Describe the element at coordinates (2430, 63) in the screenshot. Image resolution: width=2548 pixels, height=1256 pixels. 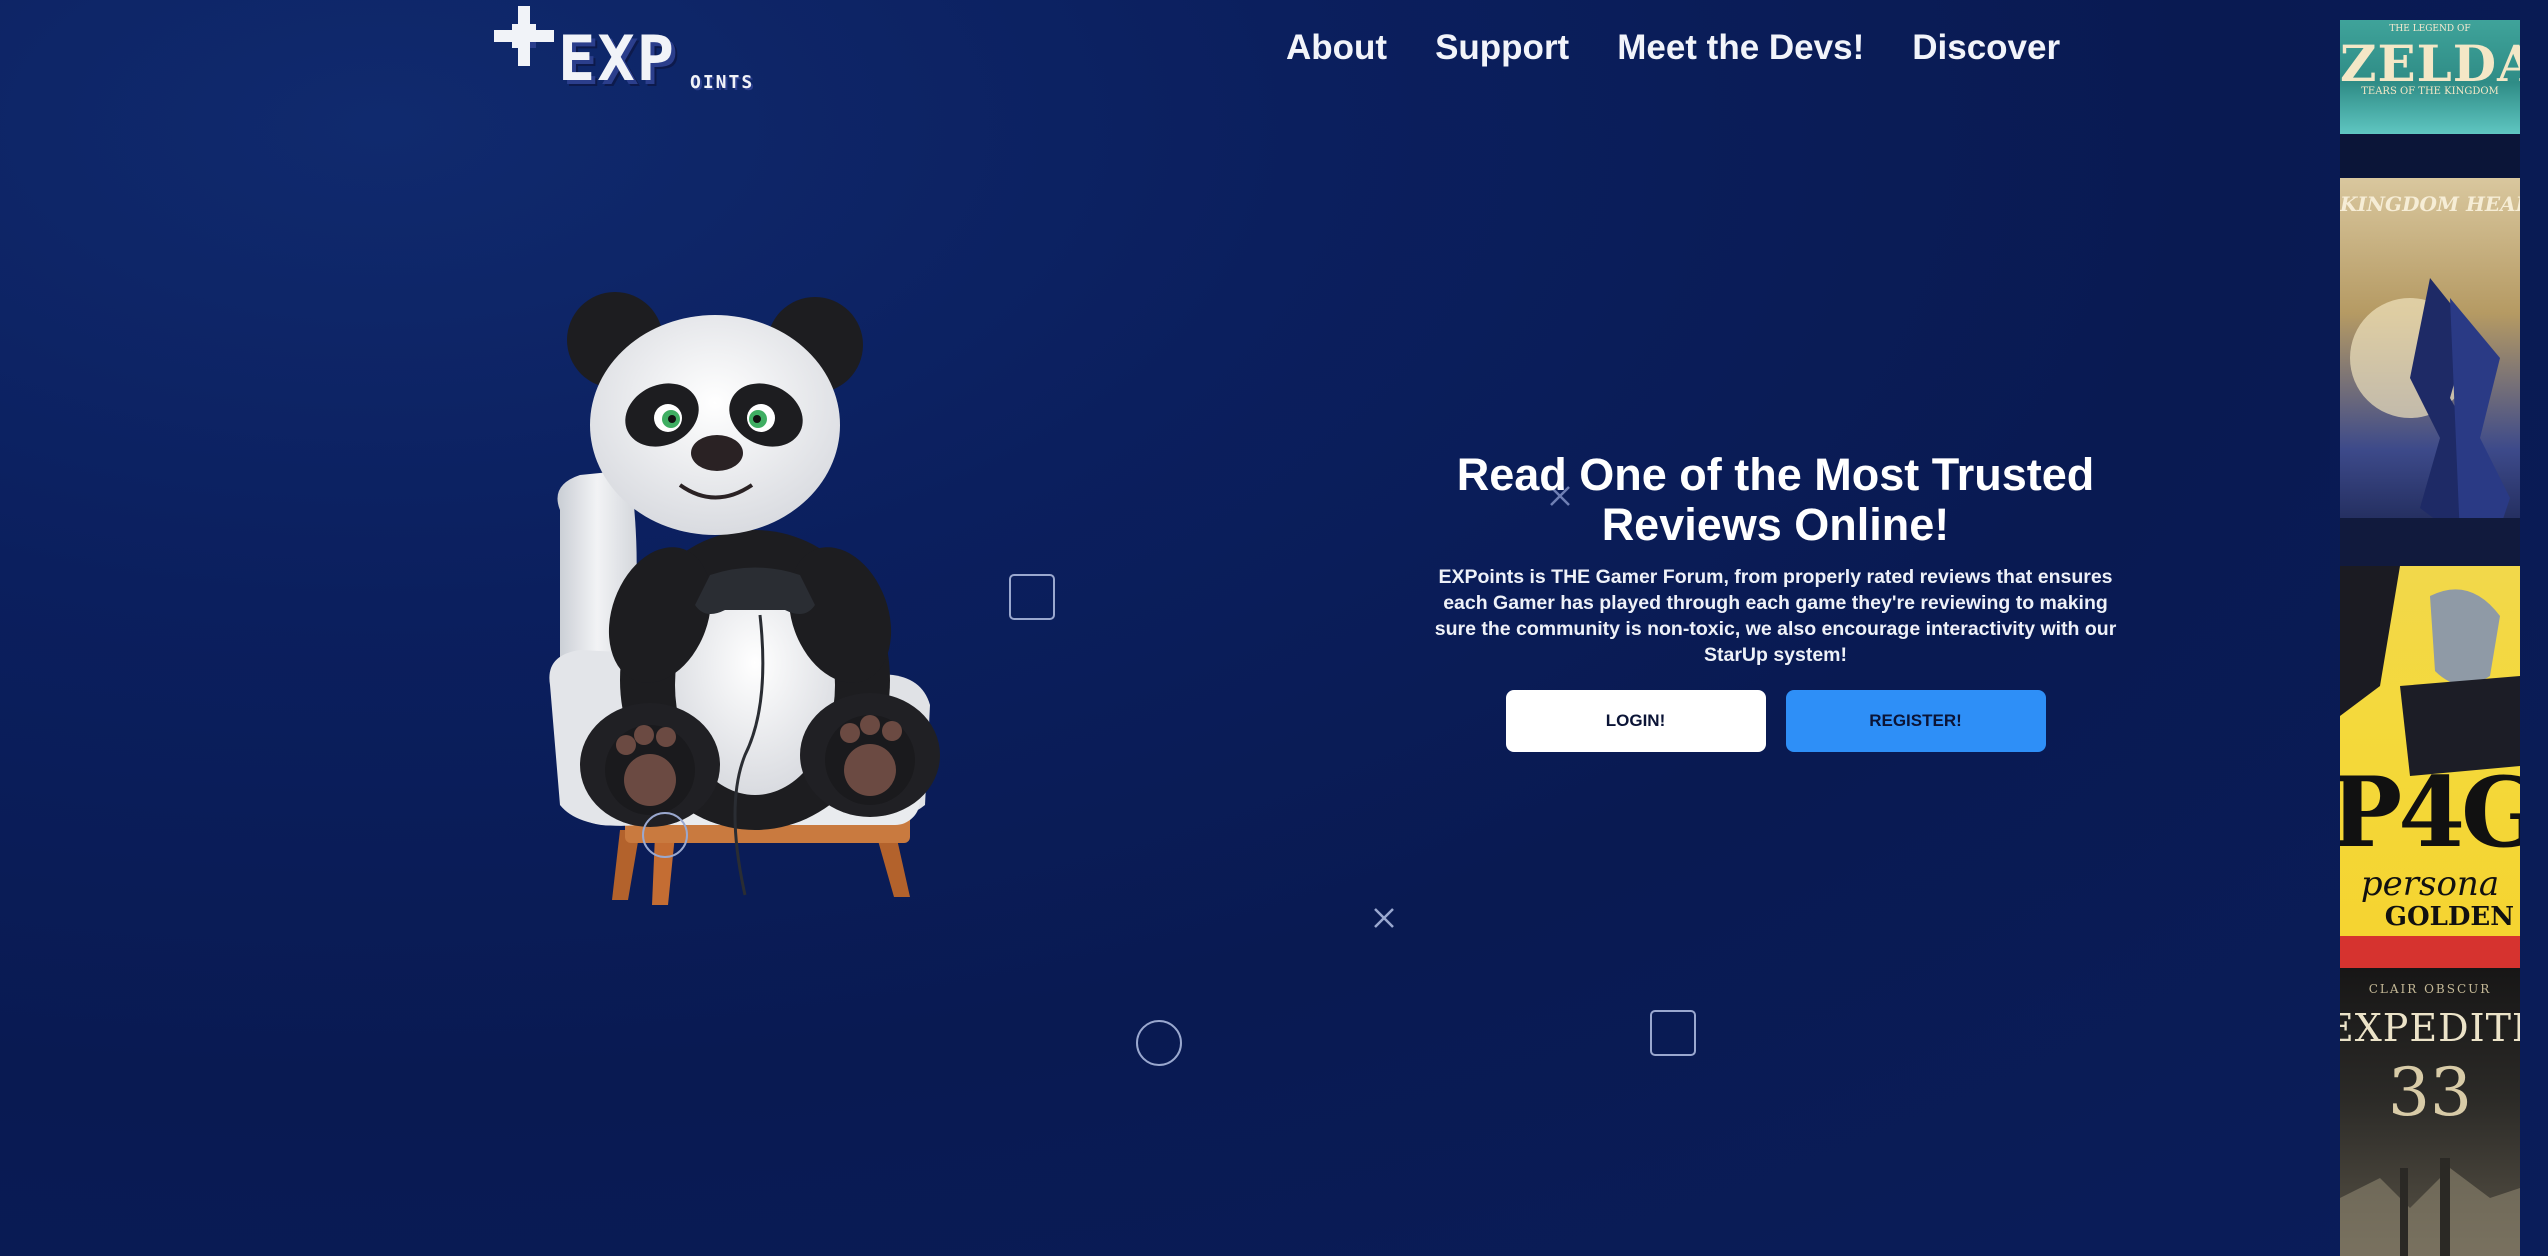
I see `zelda-title: ZELDA` at that location.